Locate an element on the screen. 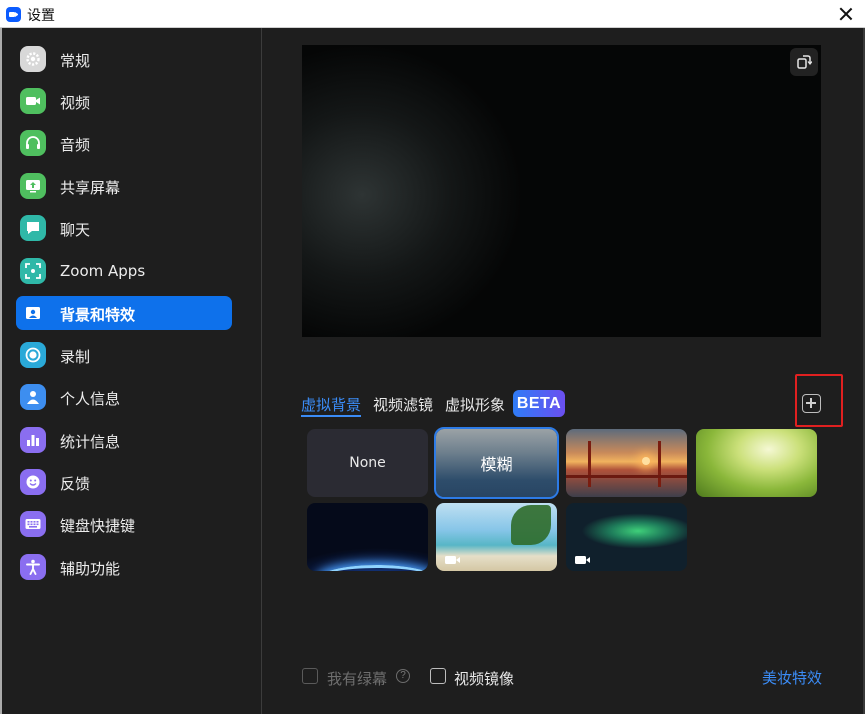 This screenshot has width=865, height=714. sidebar-divider is located at coordinates (261, 371).